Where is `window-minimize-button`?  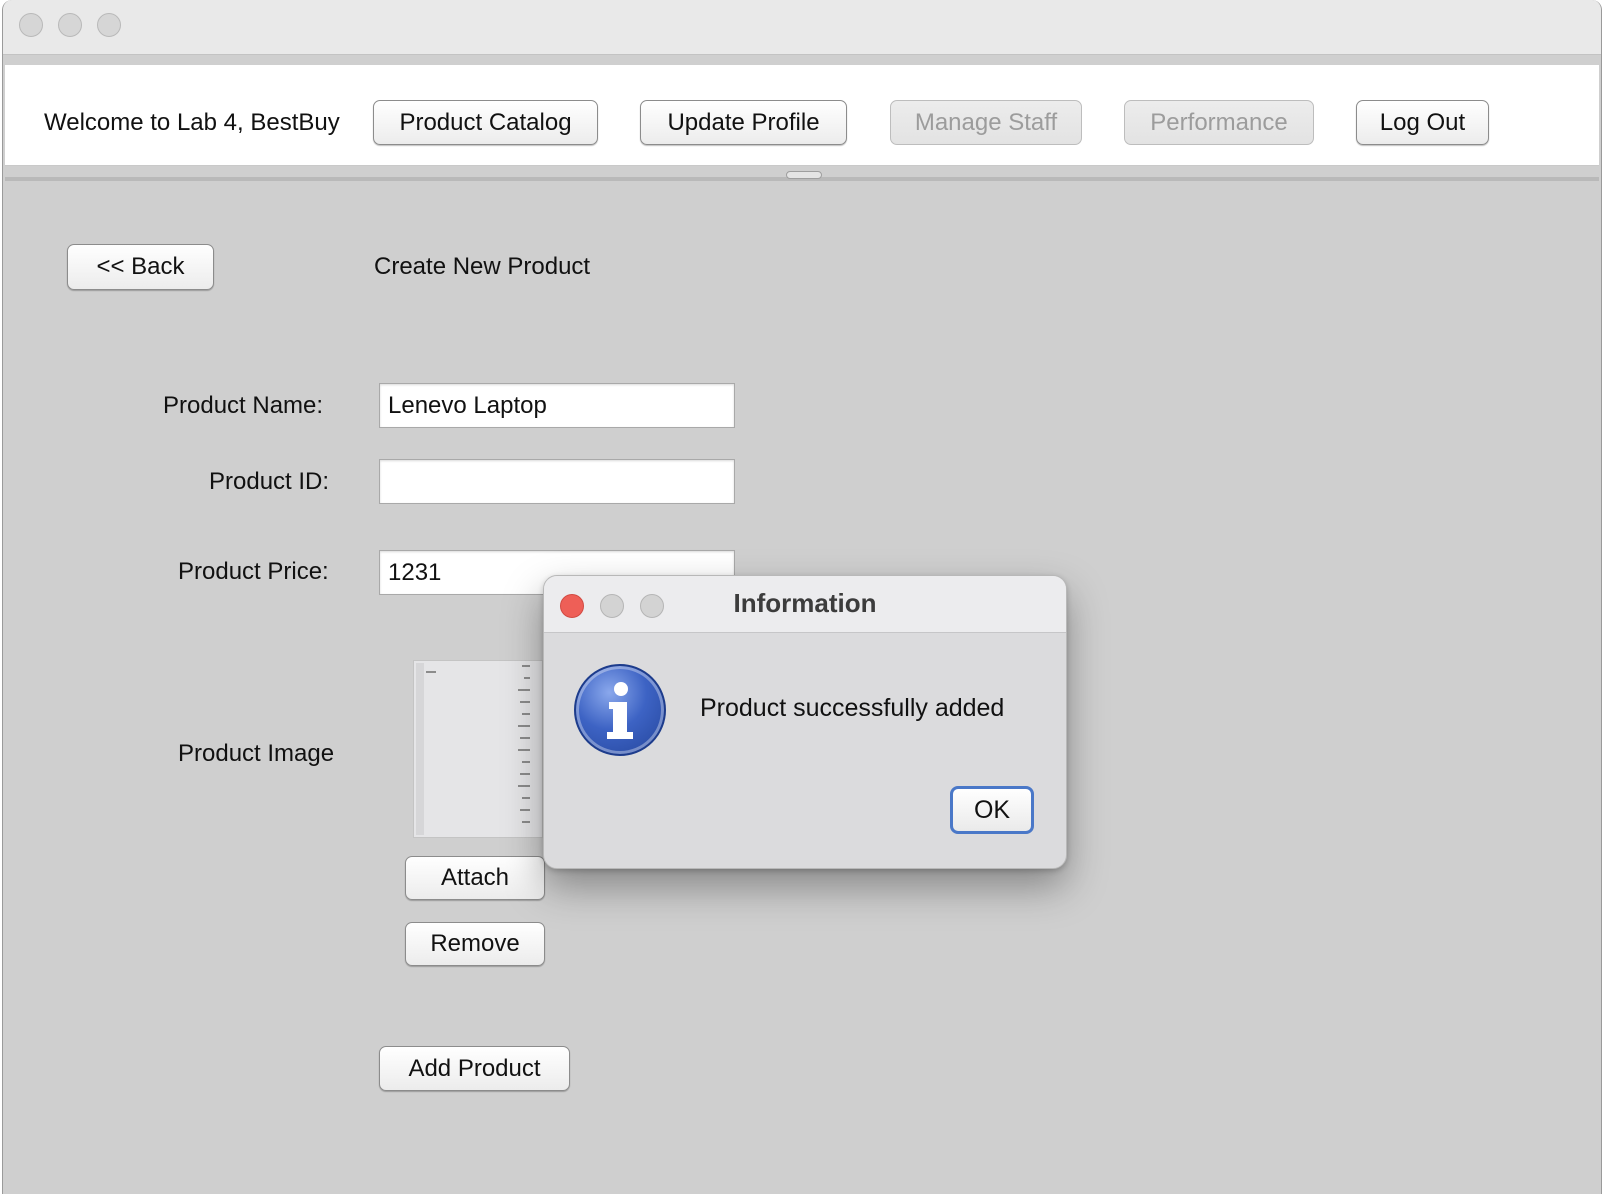
window-minimize-button is located at coordinates (70, 25).